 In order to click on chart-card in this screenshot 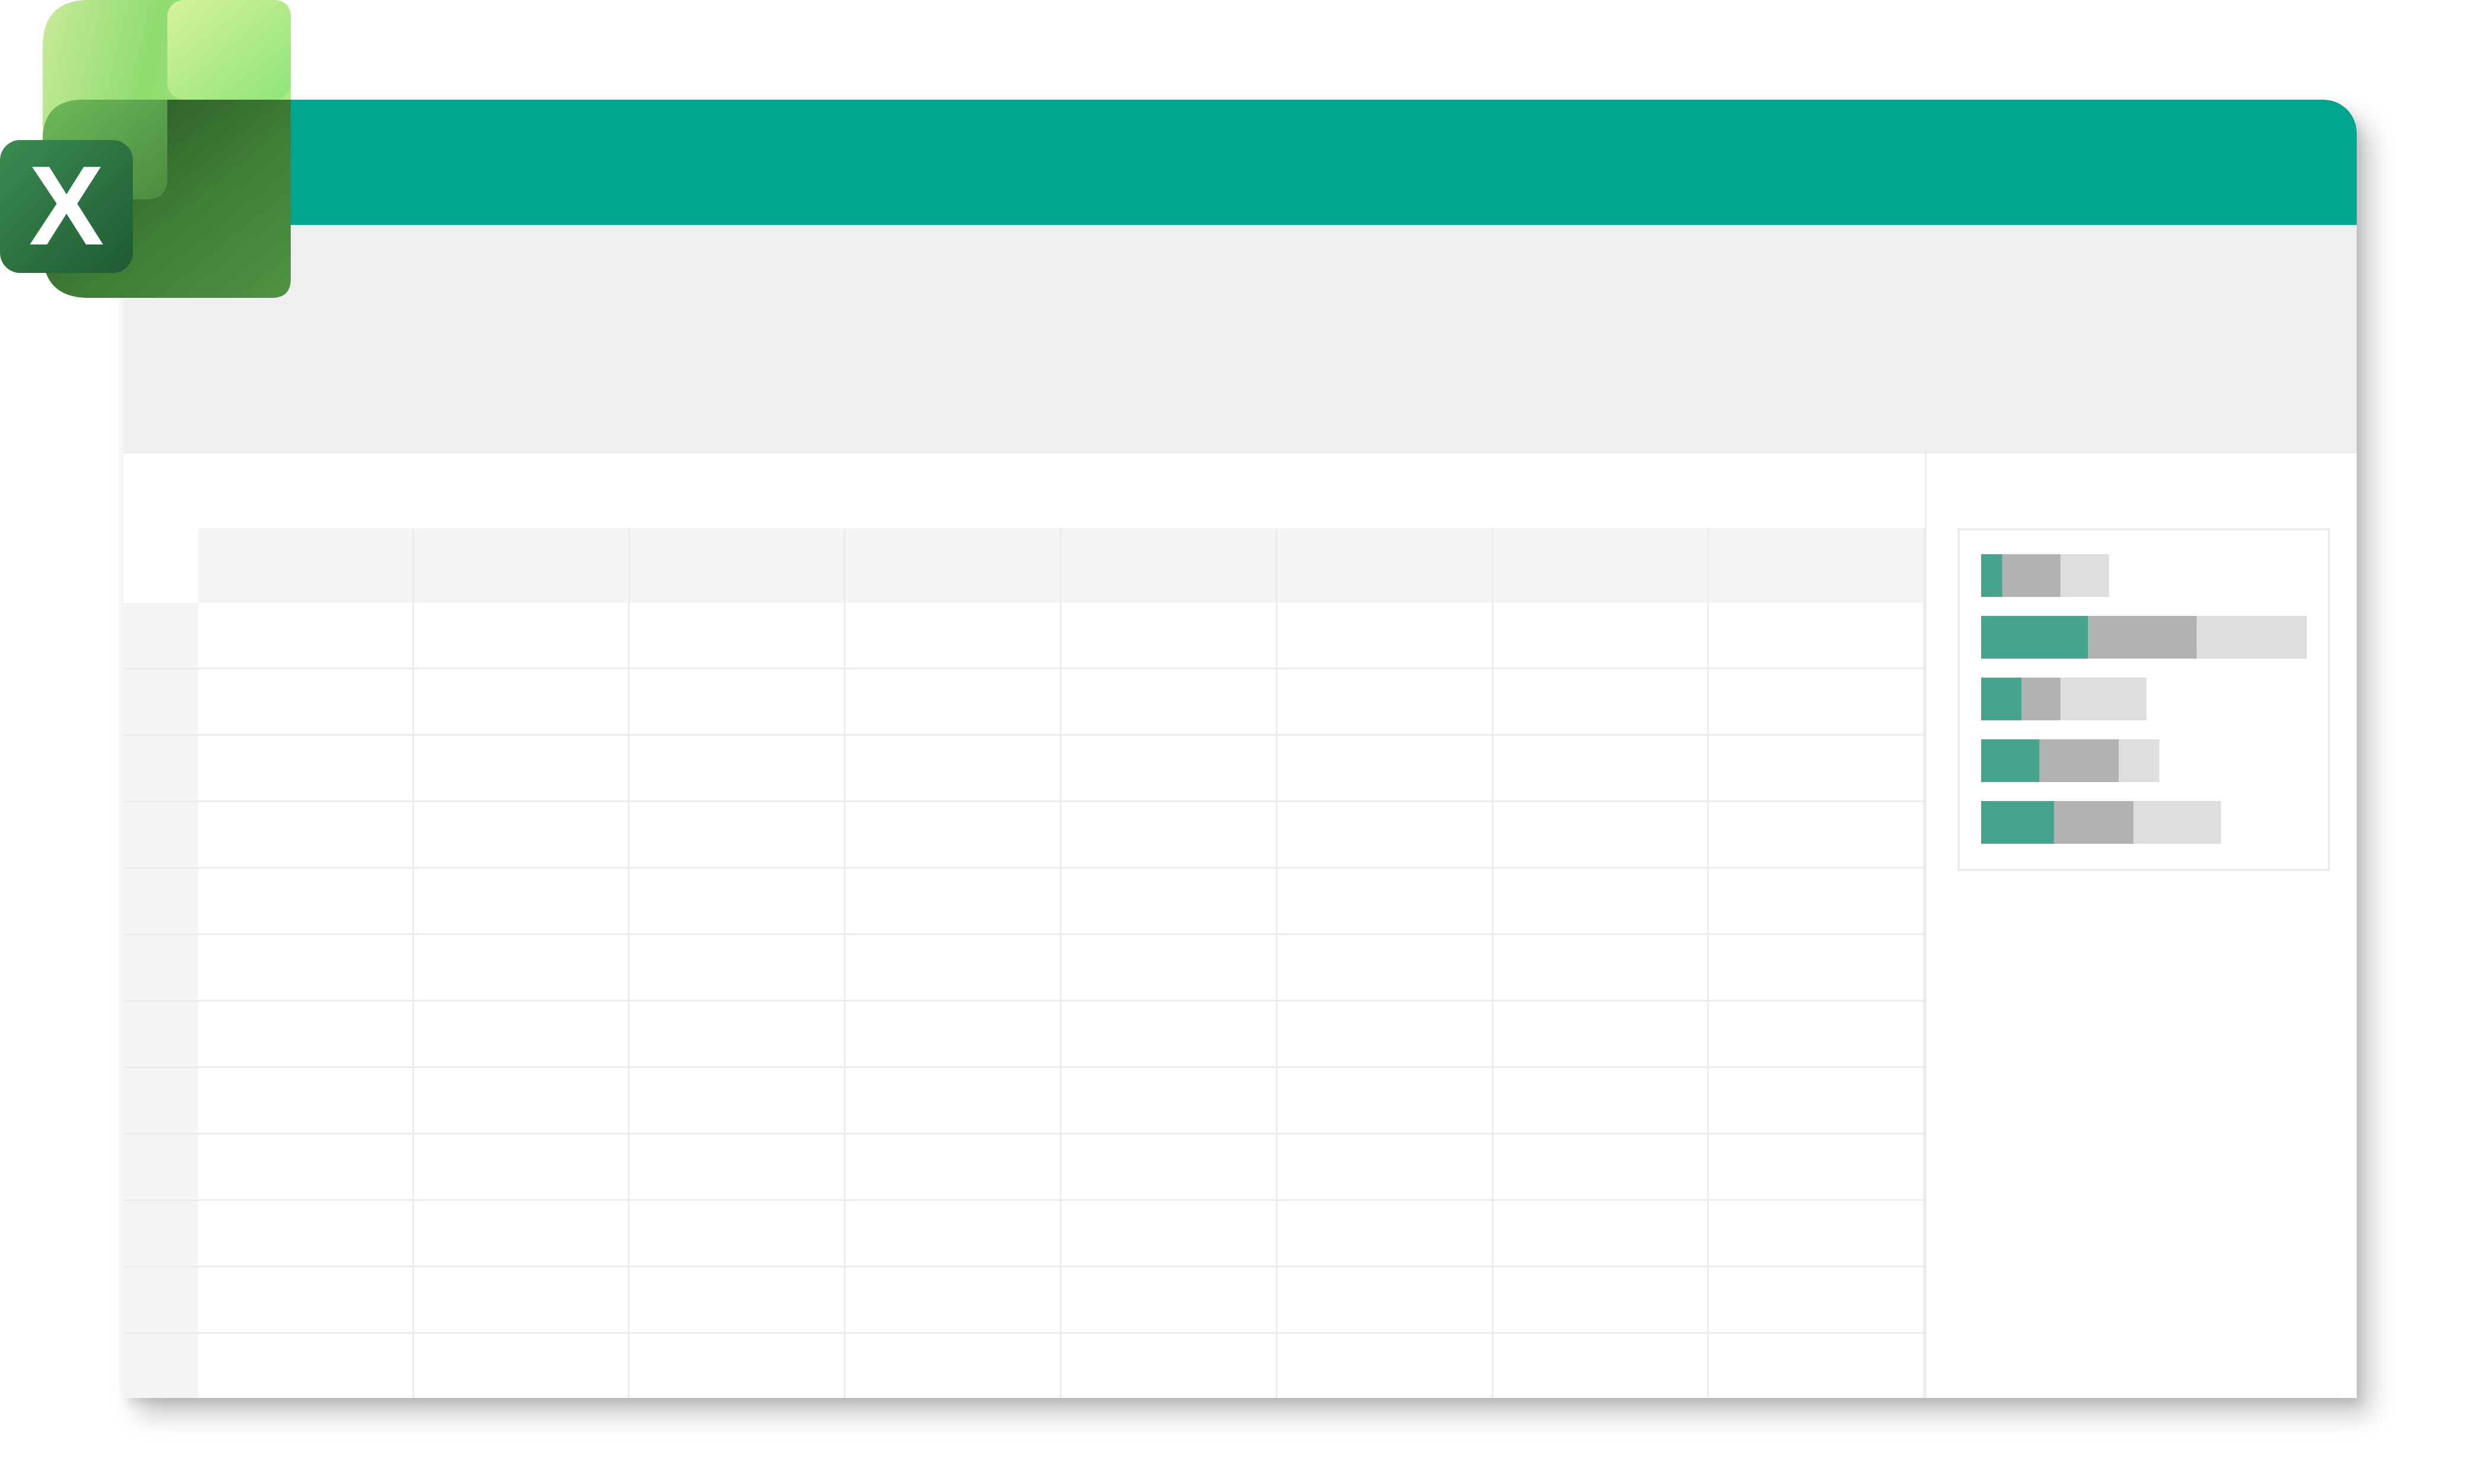, I will do `click(2143, 699)`.